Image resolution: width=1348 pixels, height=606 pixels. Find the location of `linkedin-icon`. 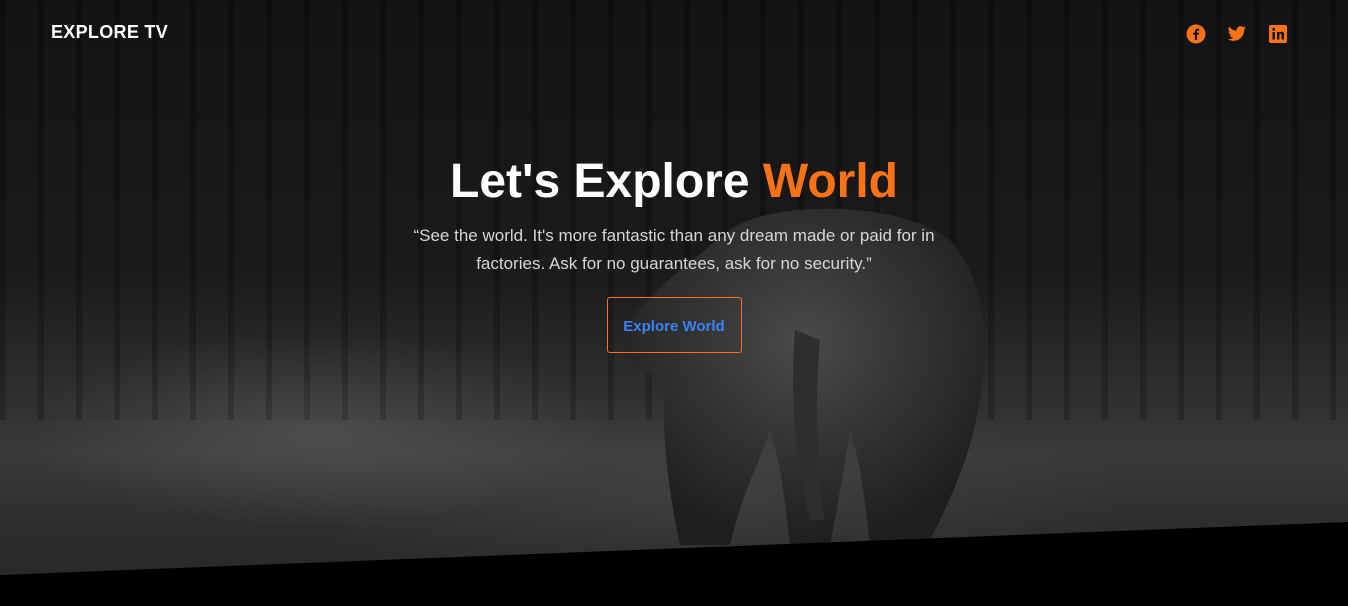

linkedin-icon is located at coordinates (1278, 34).